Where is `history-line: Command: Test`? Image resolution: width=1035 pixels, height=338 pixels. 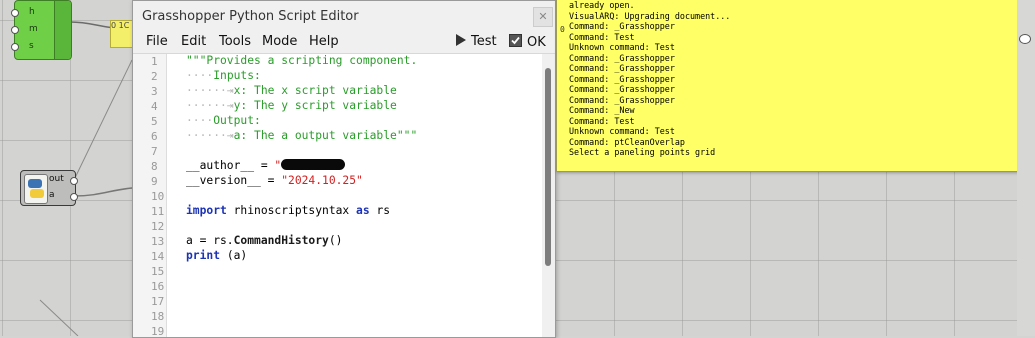
history-line: Command: Test is located at coordinates (602, 36).